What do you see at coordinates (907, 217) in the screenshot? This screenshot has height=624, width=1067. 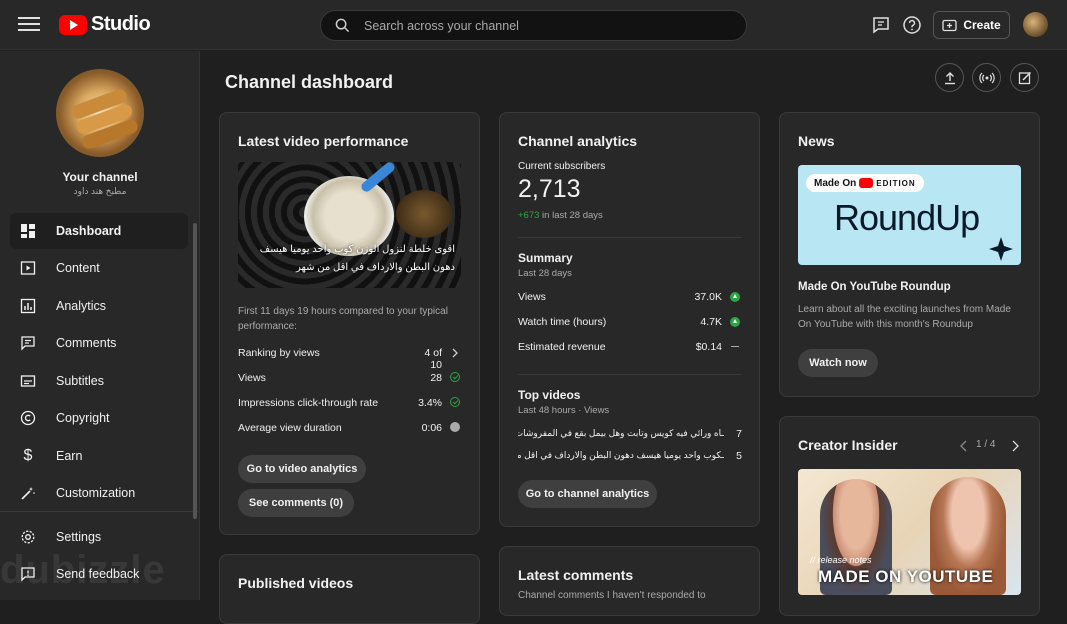 I see `news-image-text: RoundUp` at bounding box center [907, 217].